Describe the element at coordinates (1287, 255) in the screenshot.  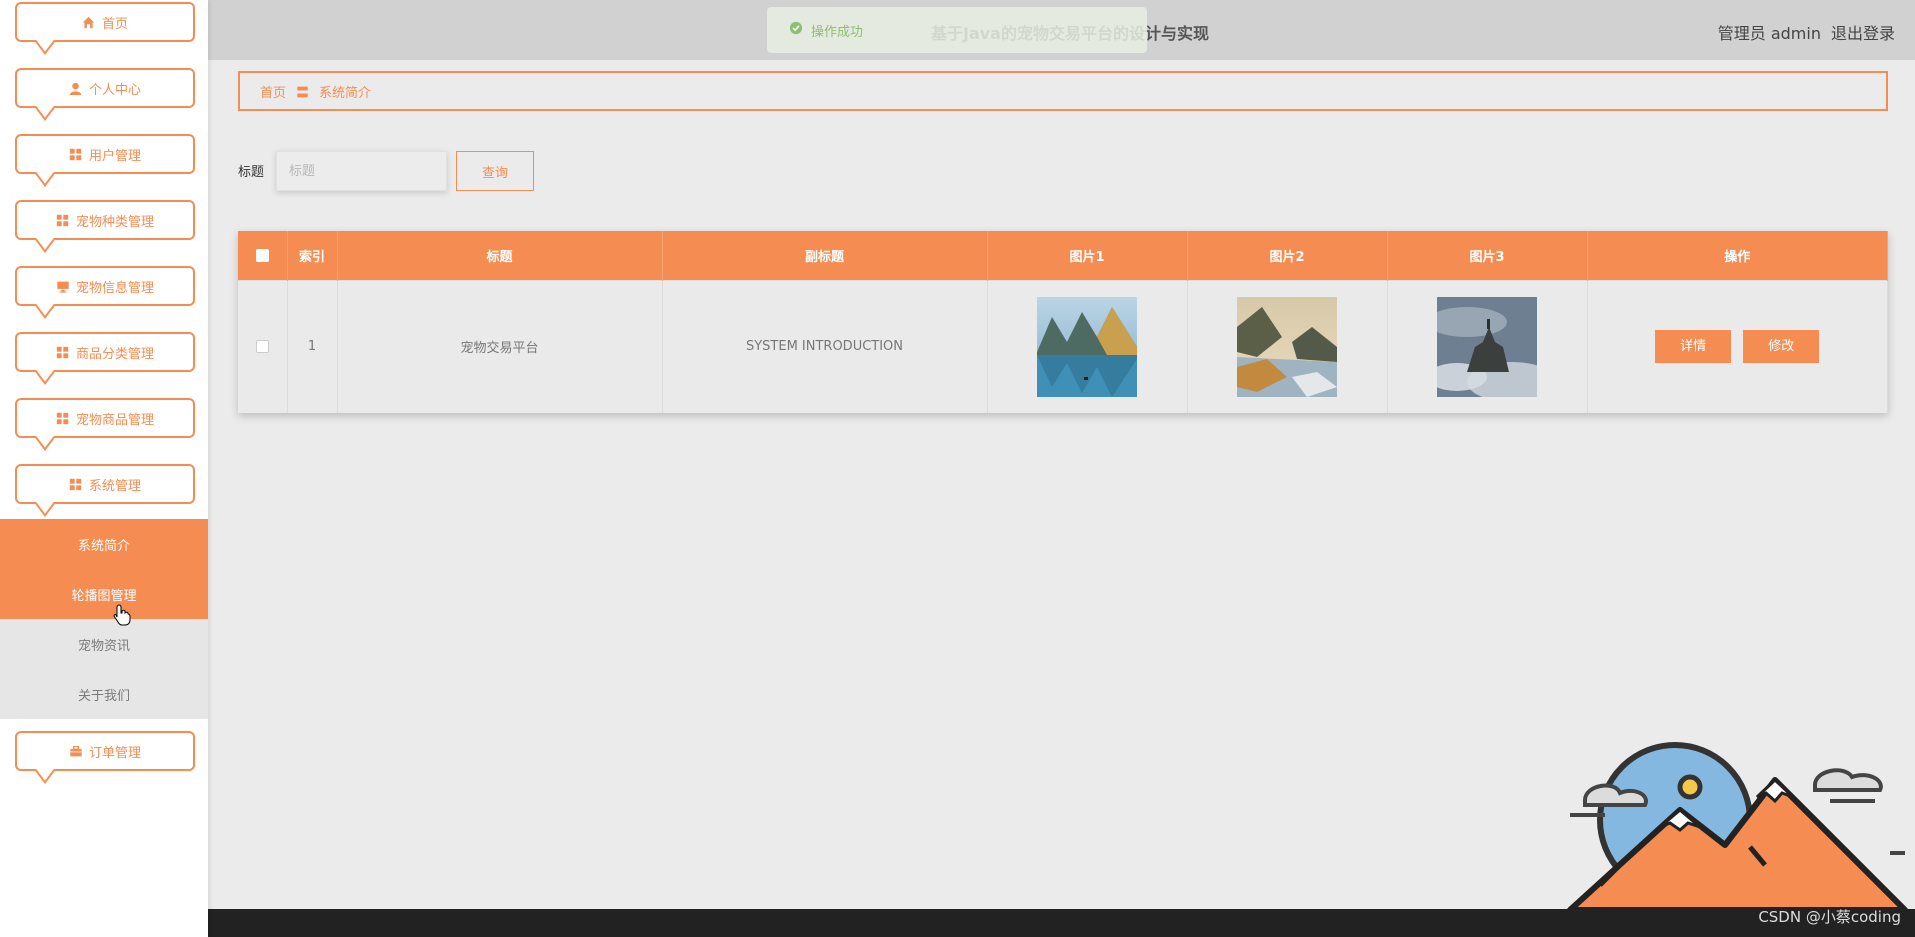
I see `column-header: 图片2` at that location.